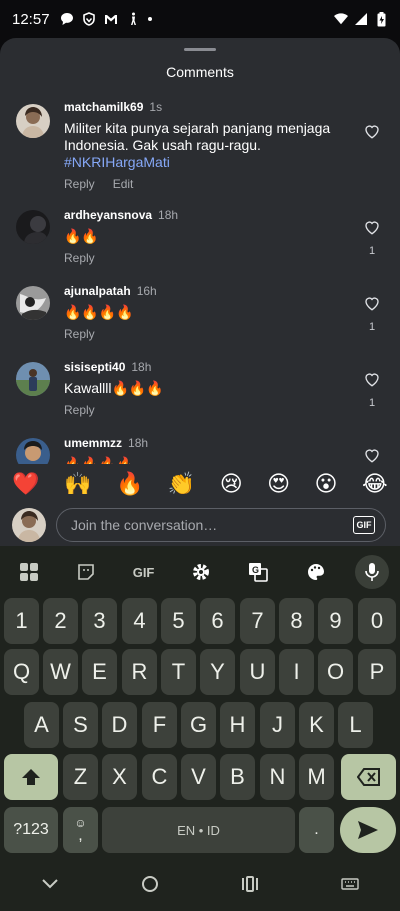 Image resolution: width=400 pixels, height=911 pixels. I want to click on translate-icon: G, so click(258, 572).